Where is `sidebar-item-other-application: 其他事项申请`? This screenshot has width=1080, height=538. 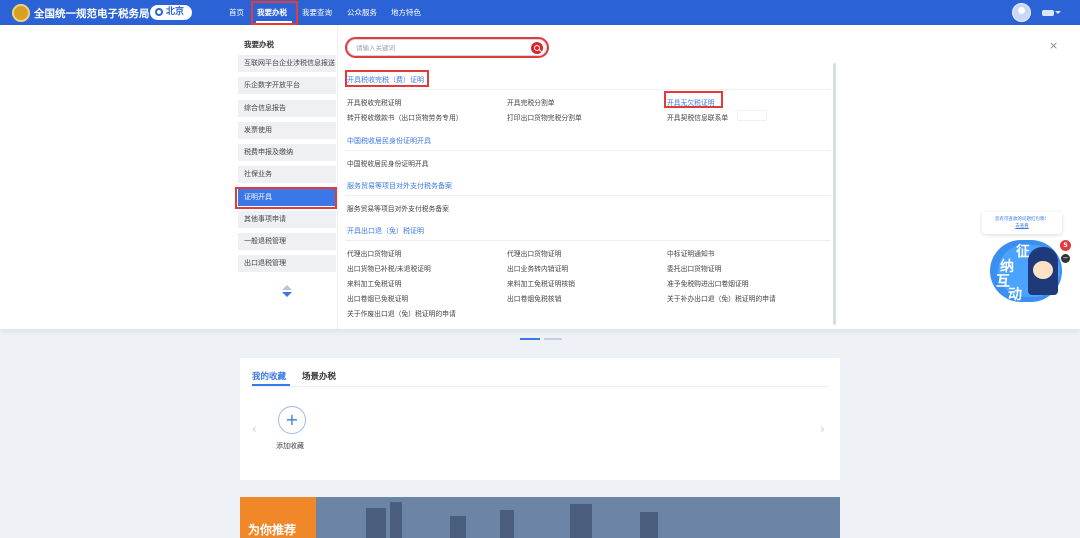 sidebar-item-other-application: 其他事项申请 is located at coordinates (287, 219).